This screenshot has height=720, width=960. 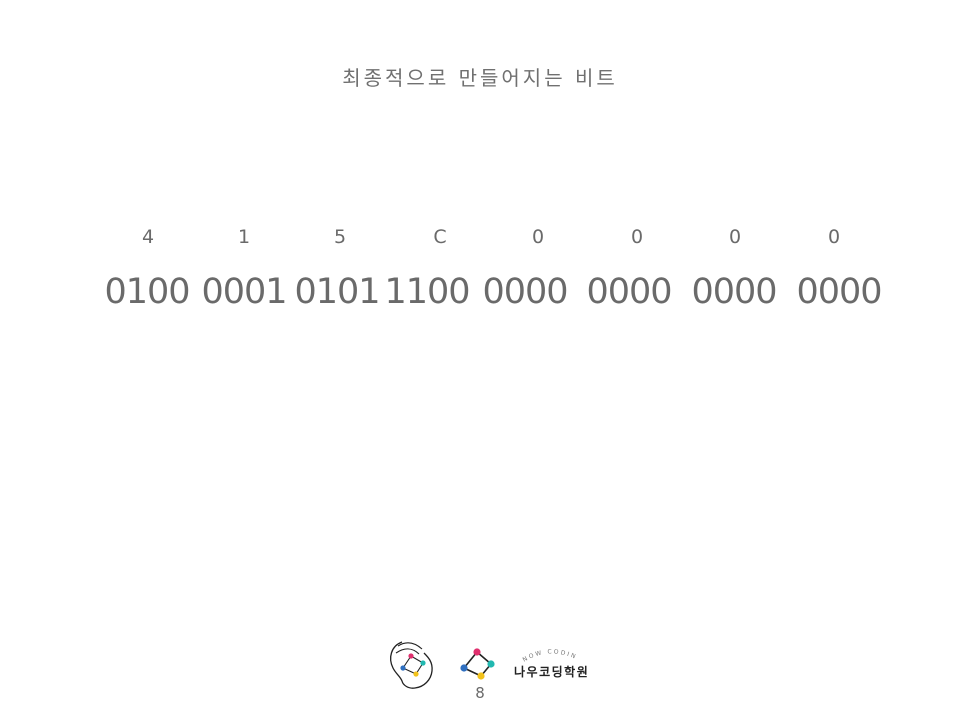 I want to click on logo-name: 나우코딩학원, so click(x=551, y=671).